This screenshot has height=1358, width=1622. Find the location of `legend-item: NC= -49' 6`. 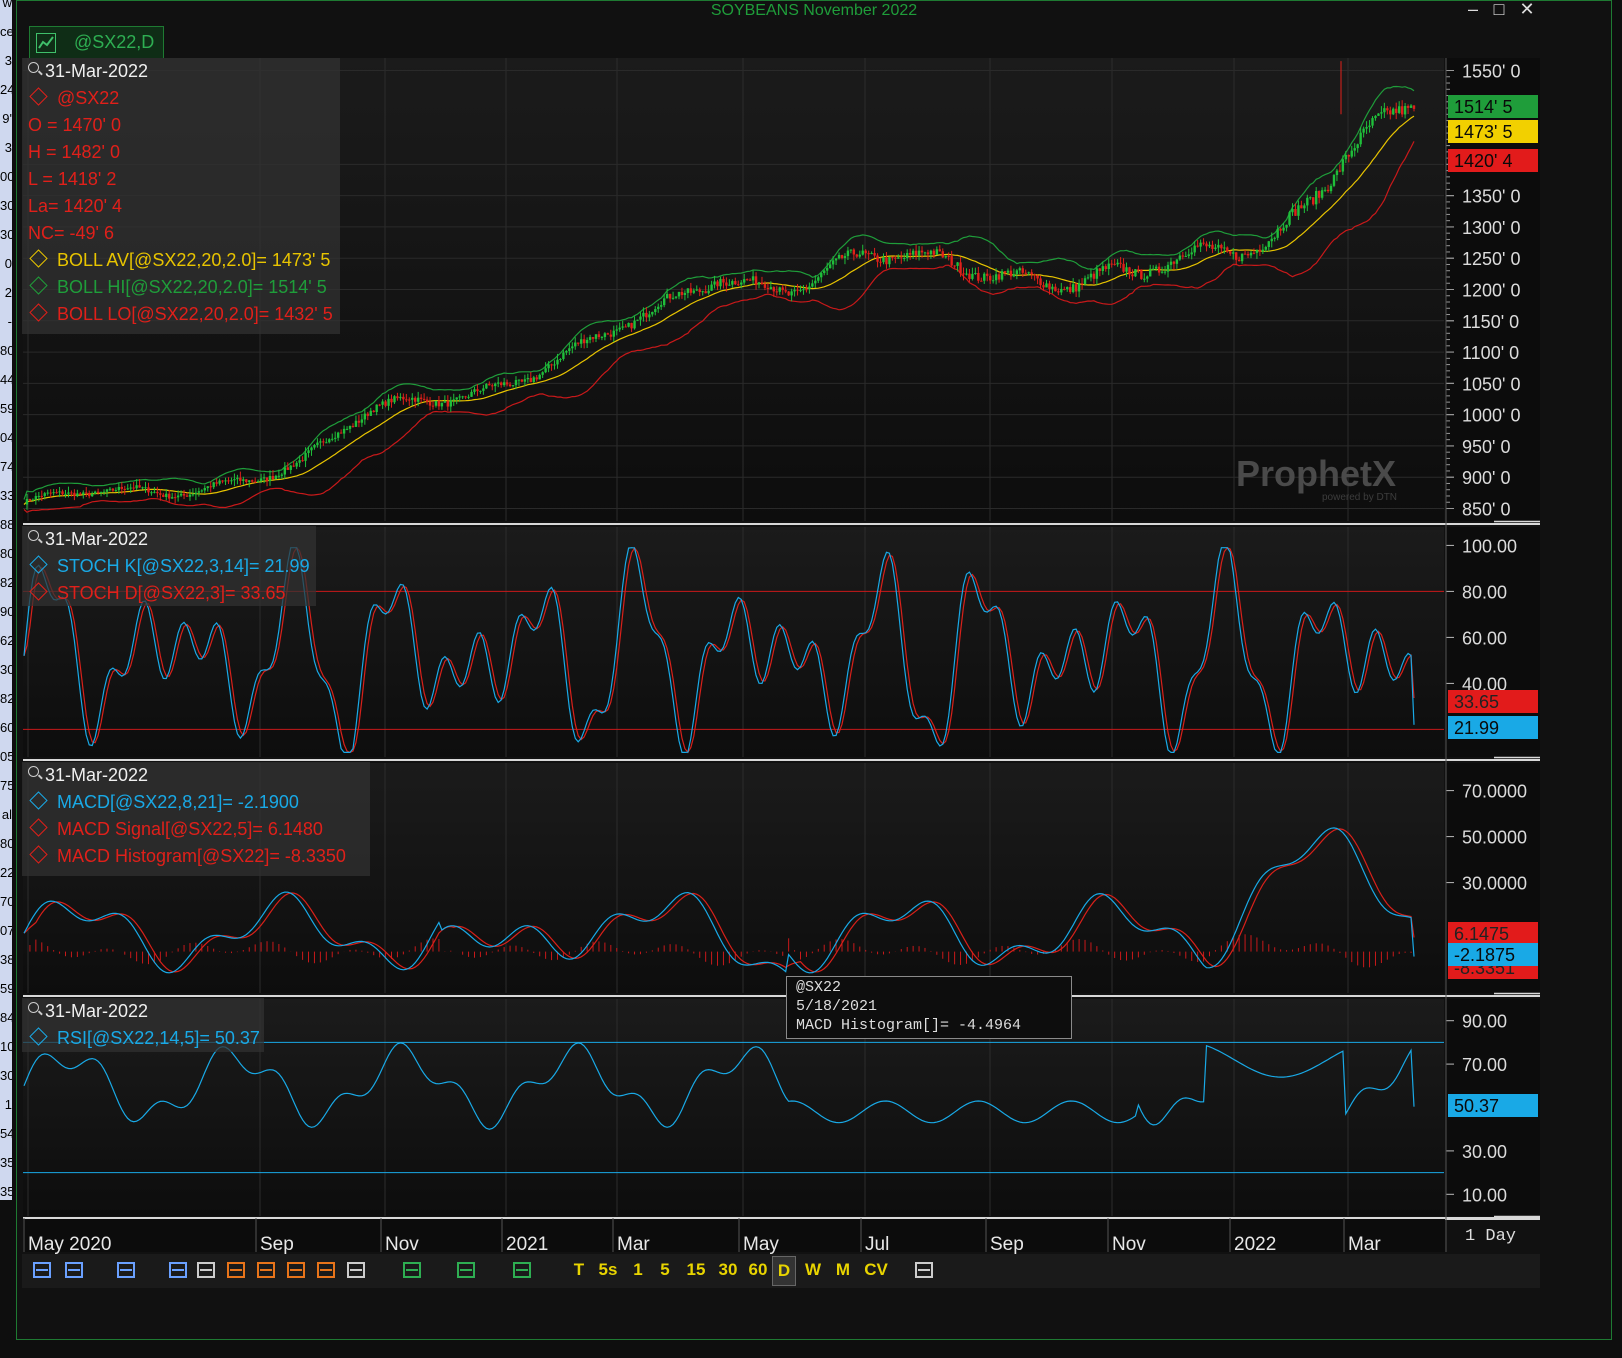

legend-item: NC= -49' 6 is located at coordinates (71, 233).